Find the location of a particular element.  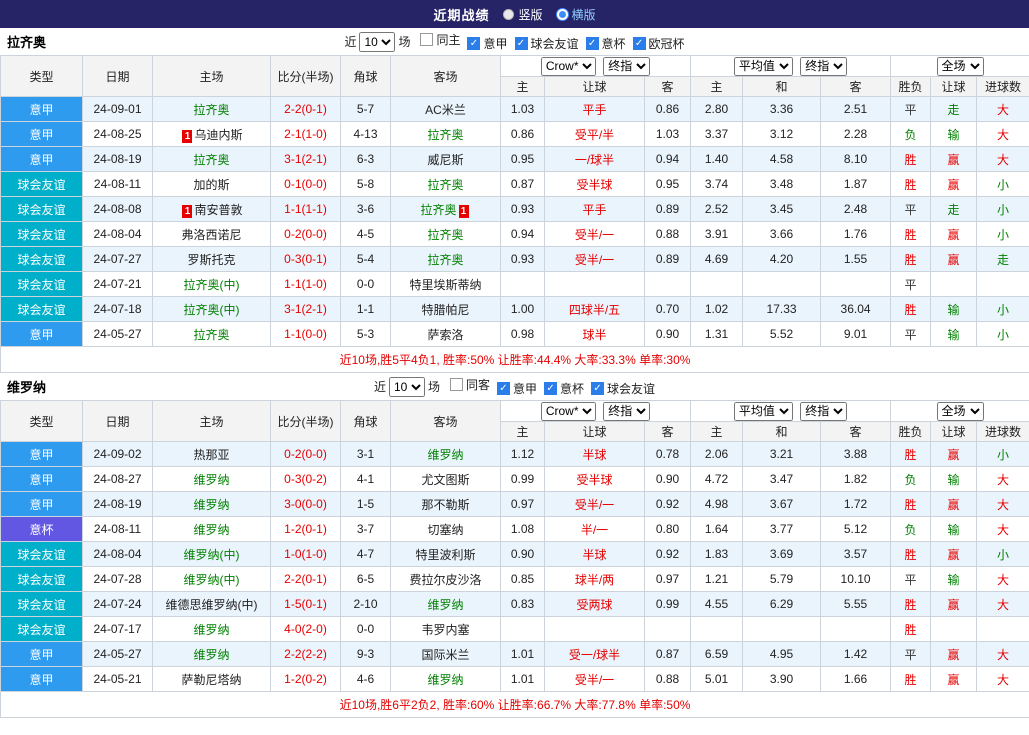

handicap: 受平/半 is located at coordinates (594, 134).